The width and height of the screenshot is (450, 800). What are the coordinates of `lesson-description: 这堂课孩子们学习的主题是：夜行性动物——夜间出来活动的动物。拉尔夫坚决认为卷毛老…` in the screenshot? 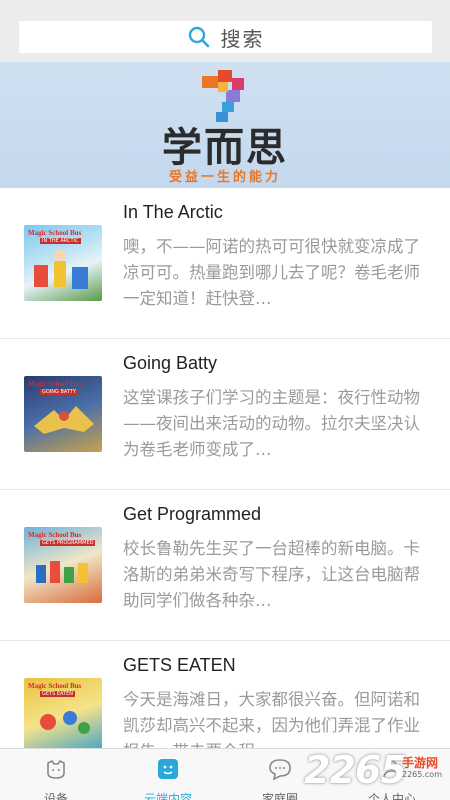 It's located at (271, 423).